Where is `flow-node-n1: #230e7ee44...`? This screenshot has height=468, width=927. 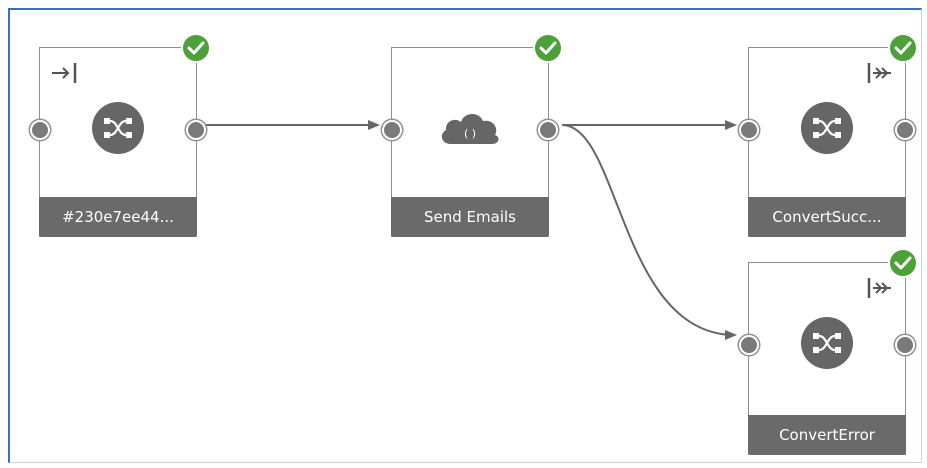 flow-node-n1: #230e7ee44... is located at coordinates (120, 135).